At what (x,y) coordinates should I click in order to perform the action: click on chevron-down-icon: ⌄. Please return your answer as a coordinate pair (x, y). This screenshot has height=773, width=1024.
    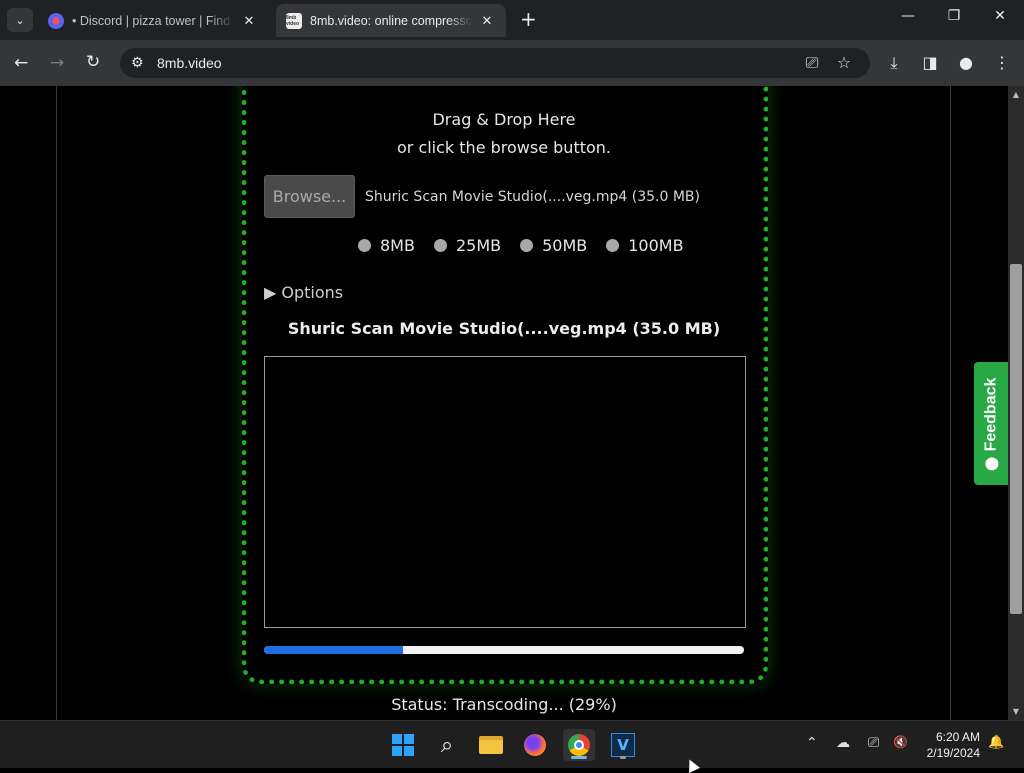
    Looking at the image, I should click on (20, 20).